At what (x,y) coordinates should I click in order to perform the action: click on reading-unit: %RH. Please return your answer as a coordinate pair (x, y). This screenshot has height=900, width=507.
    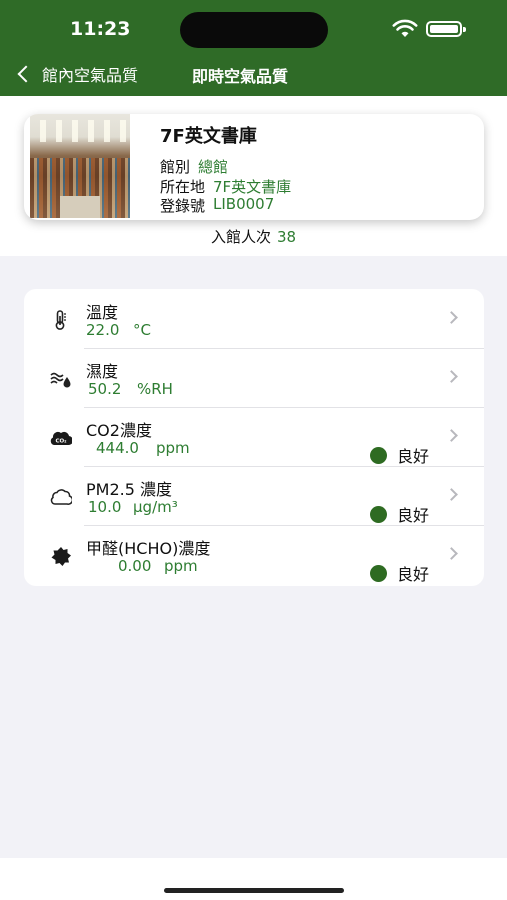
    Looking at the image, I should click on (155, 389).